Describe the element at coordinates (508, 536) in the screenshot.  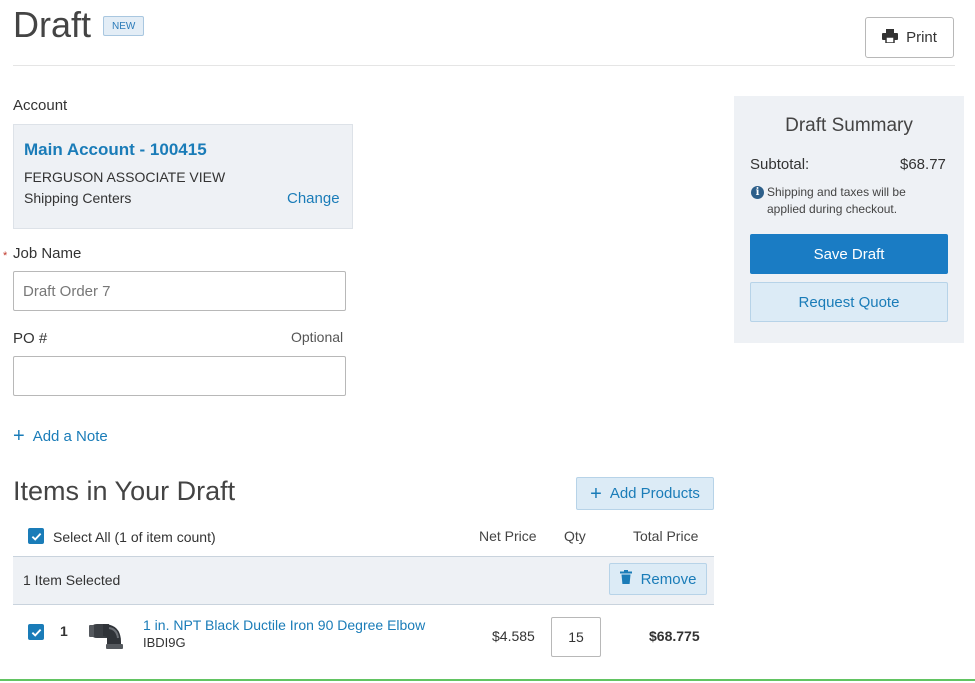
I see `column-header-net-price: Net Price` at that location.